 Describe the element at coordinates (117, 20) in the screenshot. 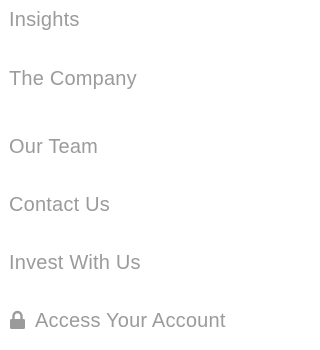

I see `nav-item-insights: Insights` at that location.